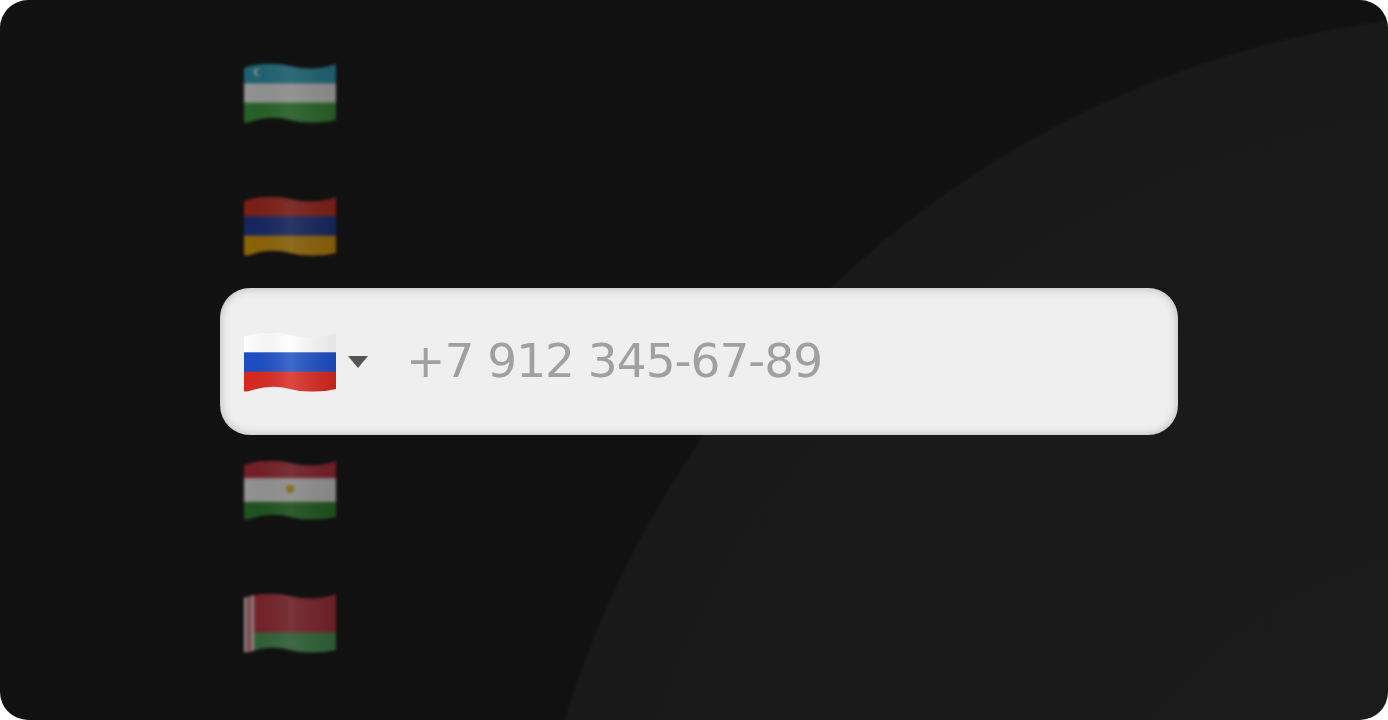 The width and height of the screenshot is (1388, 720). What do you see at coordinates (358, 361) in the screenshot?
I see `caret-icon` at bounding box center [358, 361].